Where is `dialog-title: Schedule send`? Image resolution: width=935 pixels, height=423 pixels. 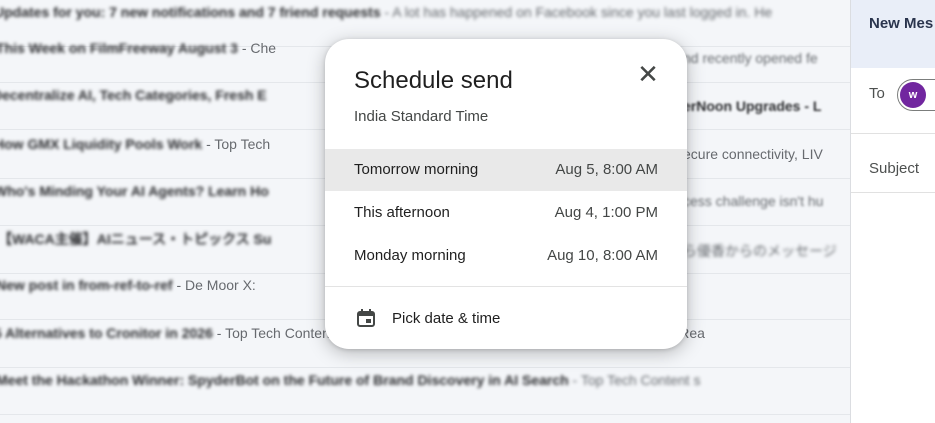
dialog-title: Schedule send is located at coordinates (433, 80).